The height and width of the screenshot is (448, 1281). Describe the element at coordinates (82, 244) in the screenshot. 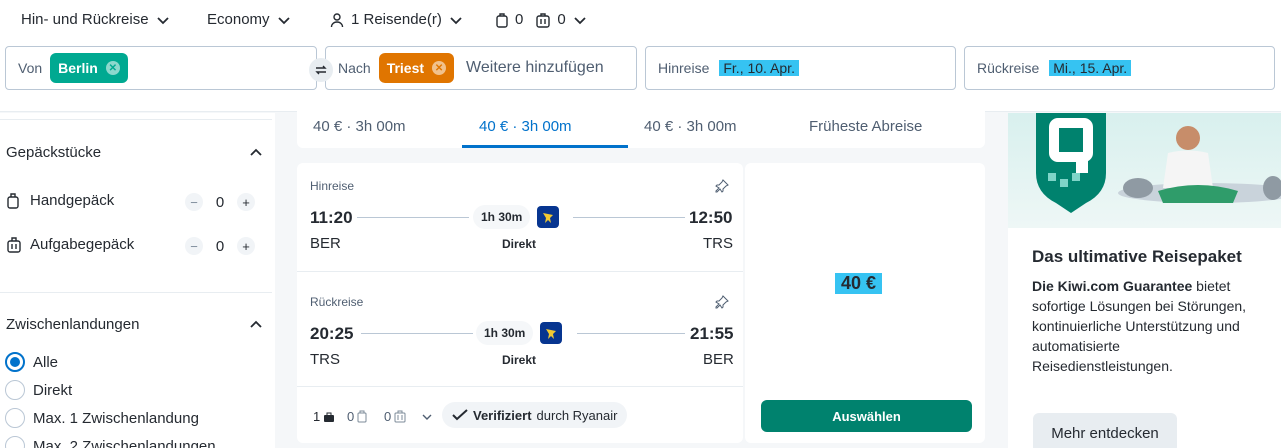

I see `checked-bag-label: Aufgabegepäck` at that location.